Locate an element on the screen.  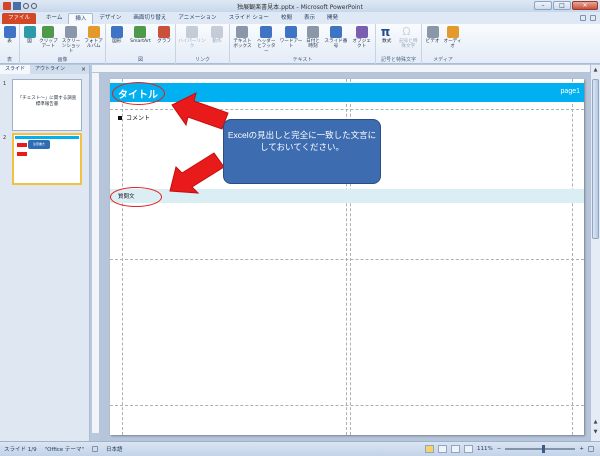
thumb-title-bar is located at coordinates (47, 137).